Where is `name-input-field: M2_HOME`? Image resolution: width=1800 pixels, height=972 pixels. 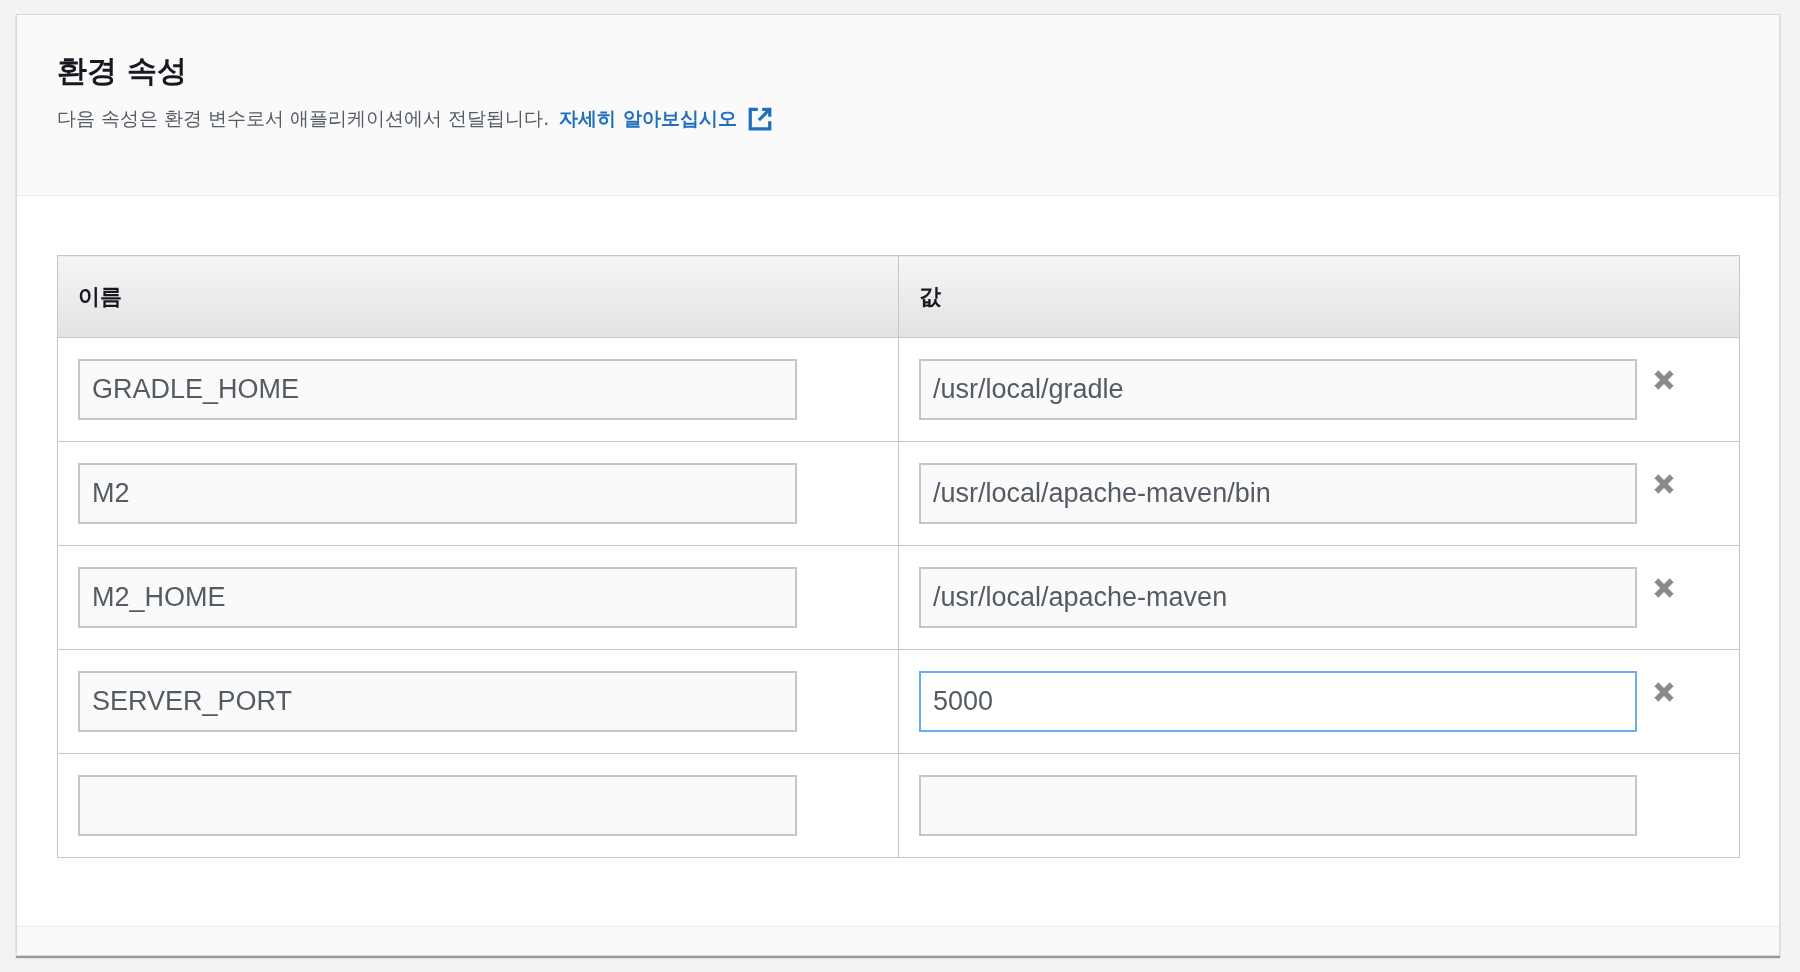
name-input-field: M2_HOME is located at coordinates (437, 597).